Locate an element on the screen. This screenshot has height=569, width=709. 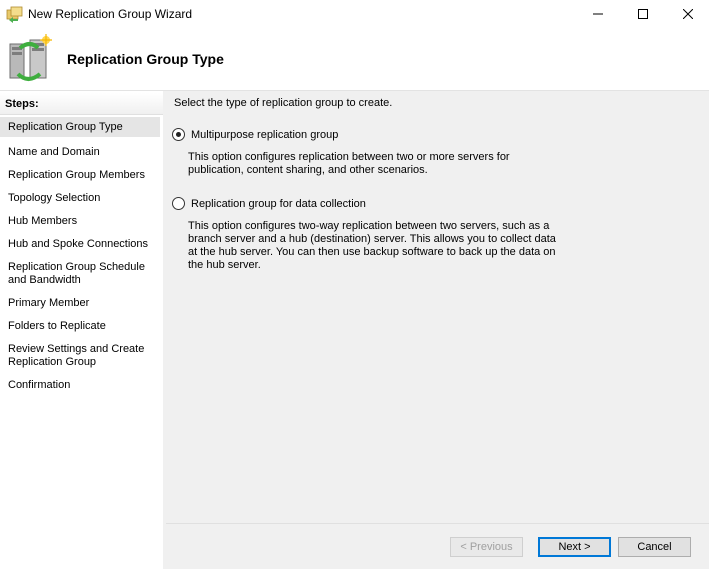
close-button is located at coordinates (687, 14).